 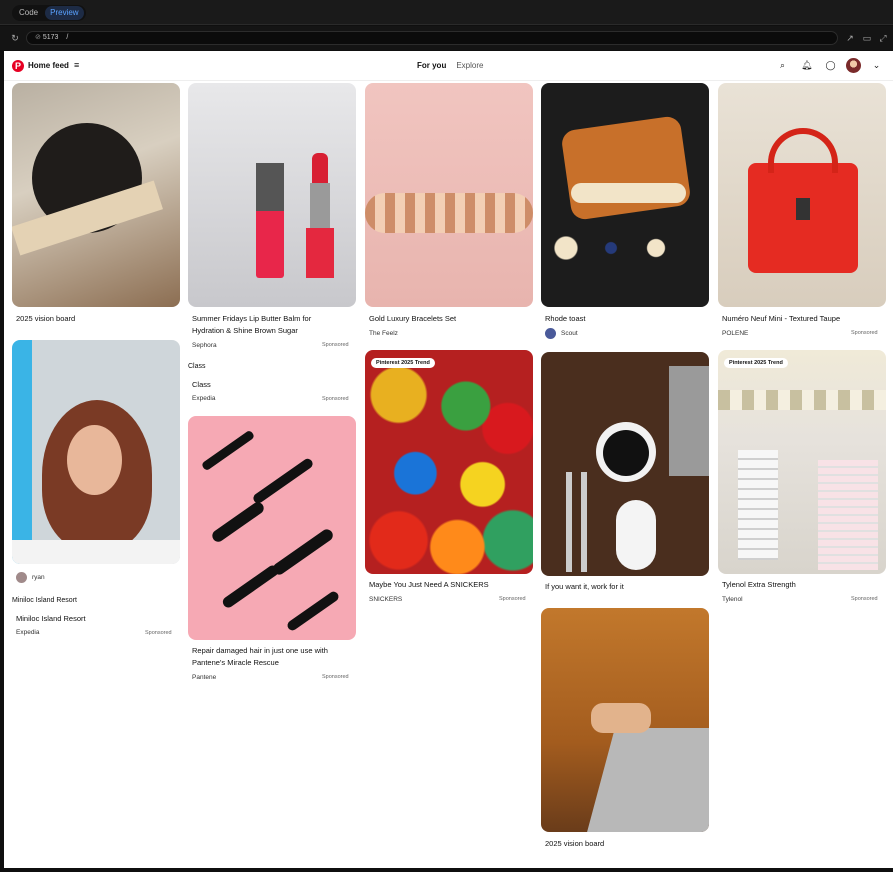 What do you see at coordinates (565, 318) in the screenshot?
I see `pin-title: Rhode toast` at bounding box center [565, 318].